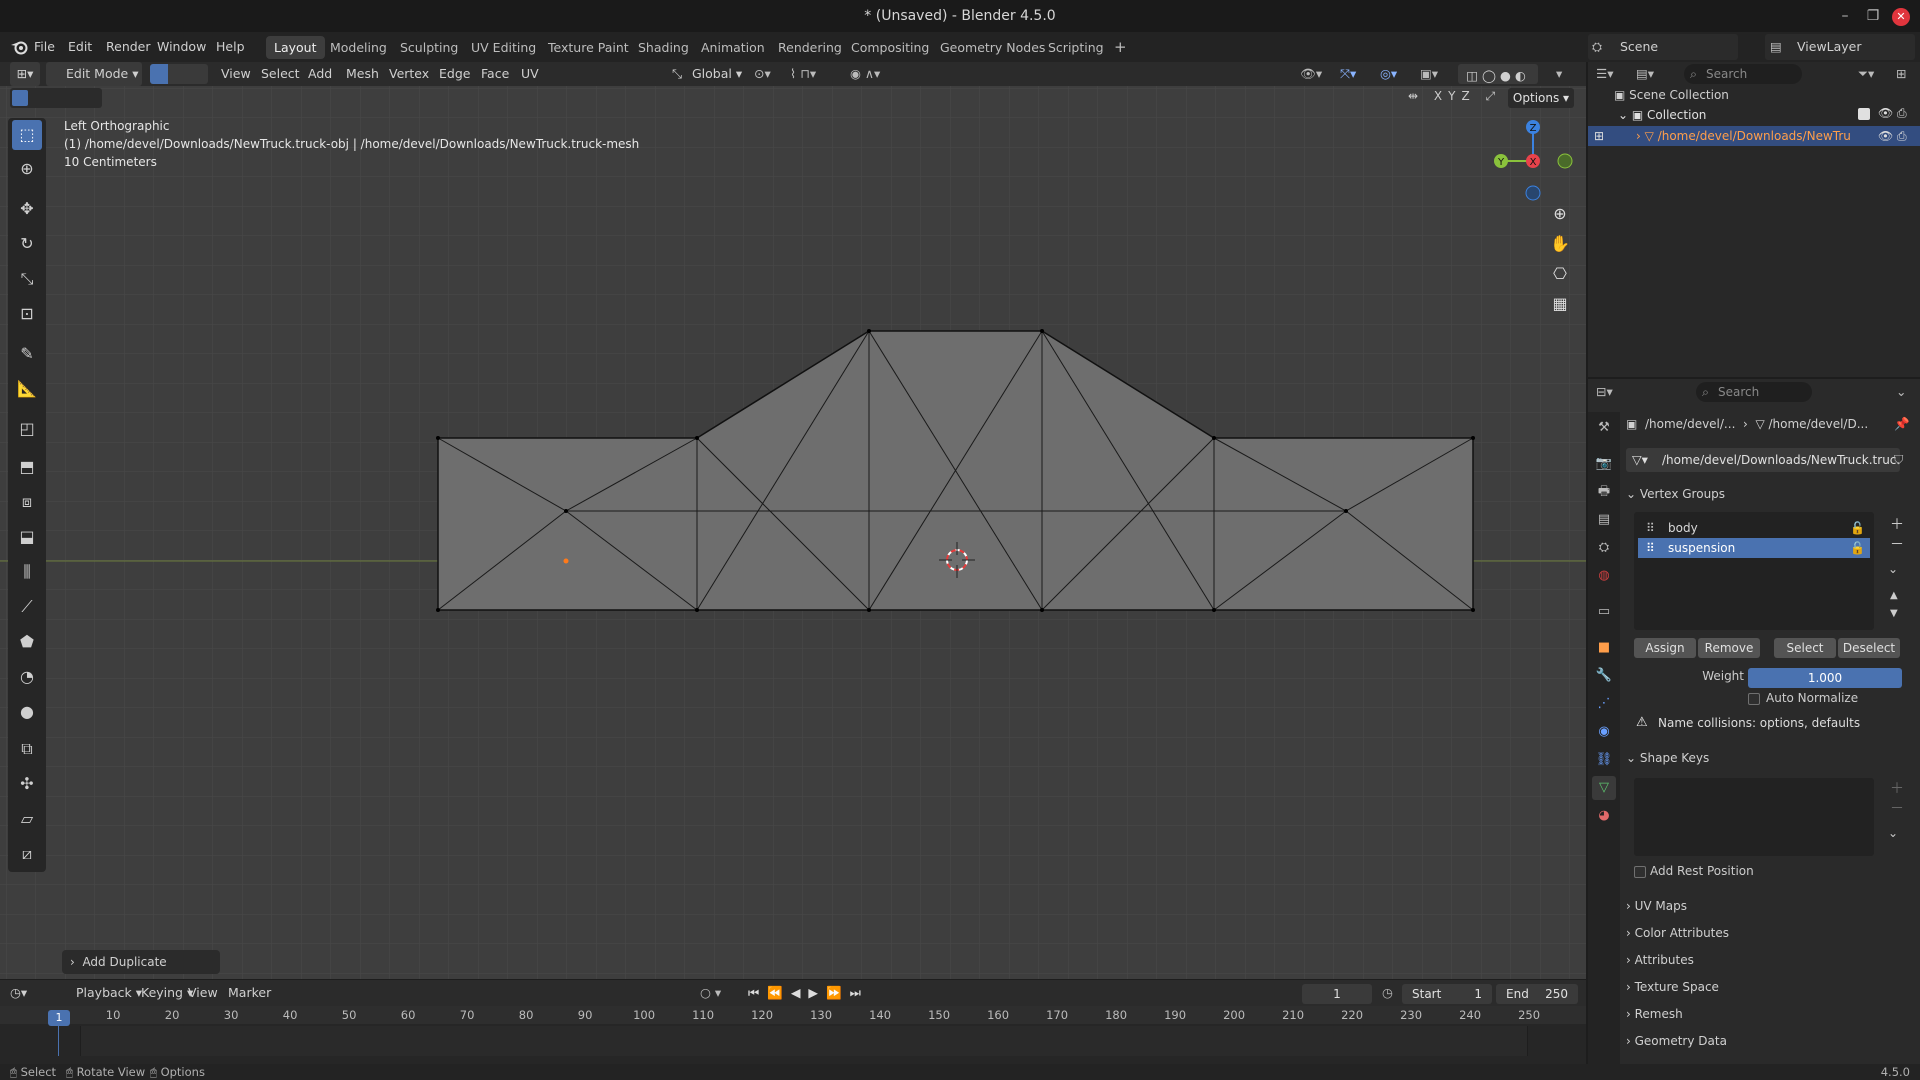 This screenshot has width=1920, height=1080. What do you see at coordinates (1604, 704) in the screenshot?
I see `particles-tab-icon: ⋰` at bounding box center [1604, 704].